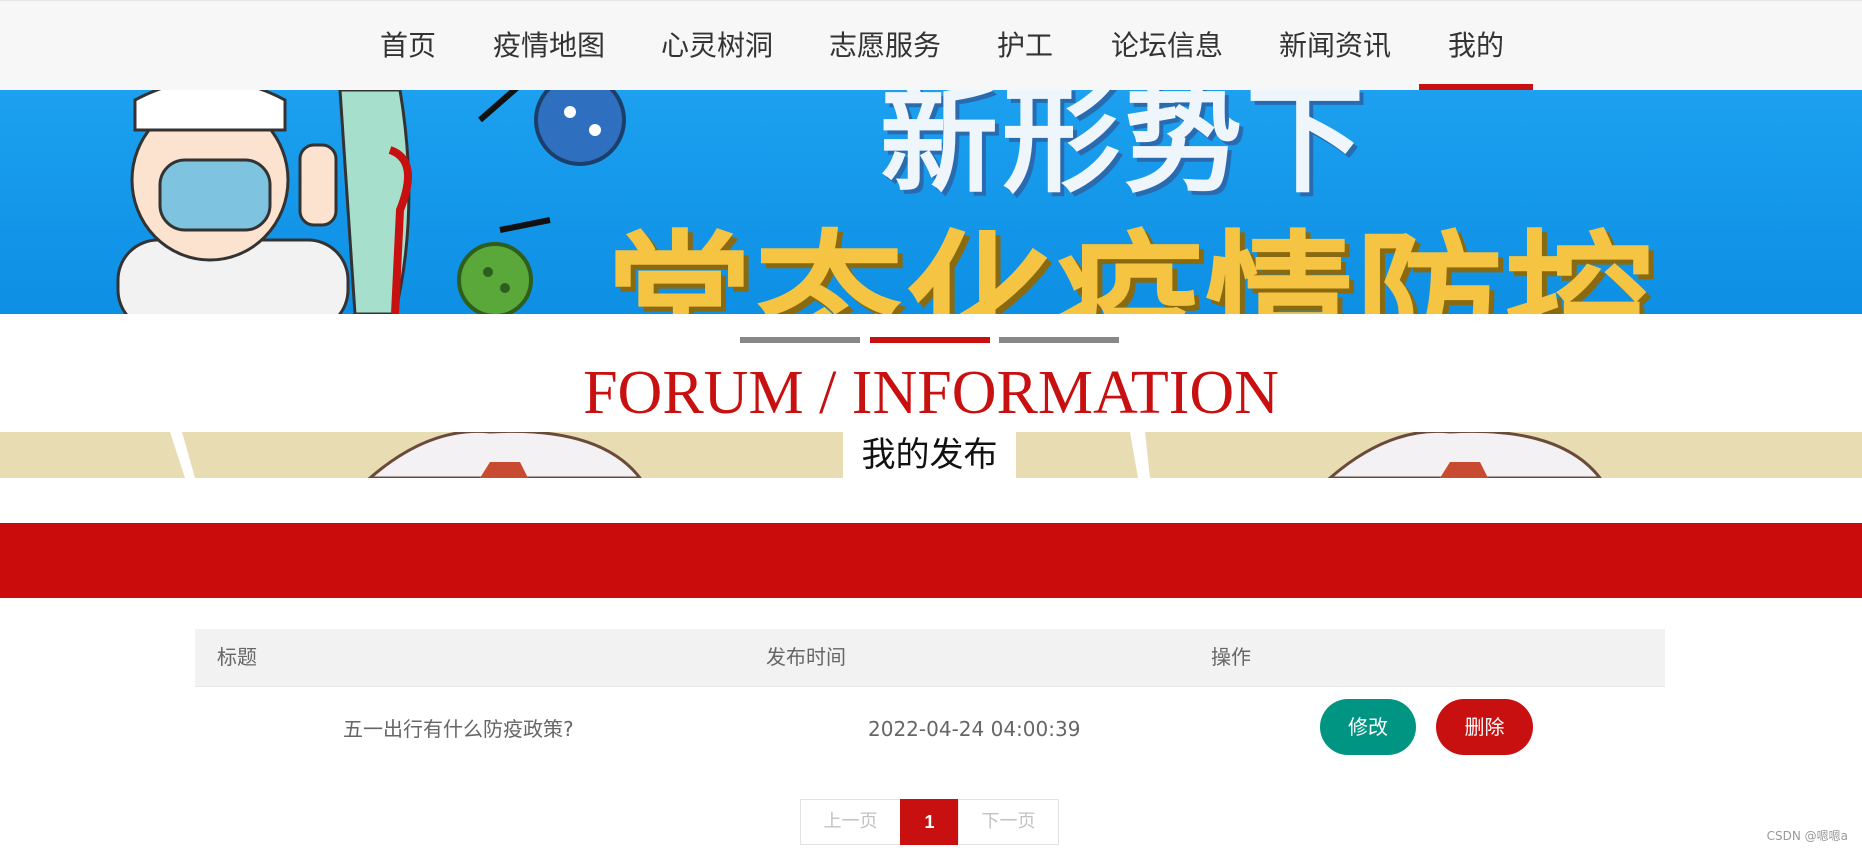 The image size is (1862, 852). I want to click on nav-item-epidemic-map: 疫情地图, so click(549, 45).